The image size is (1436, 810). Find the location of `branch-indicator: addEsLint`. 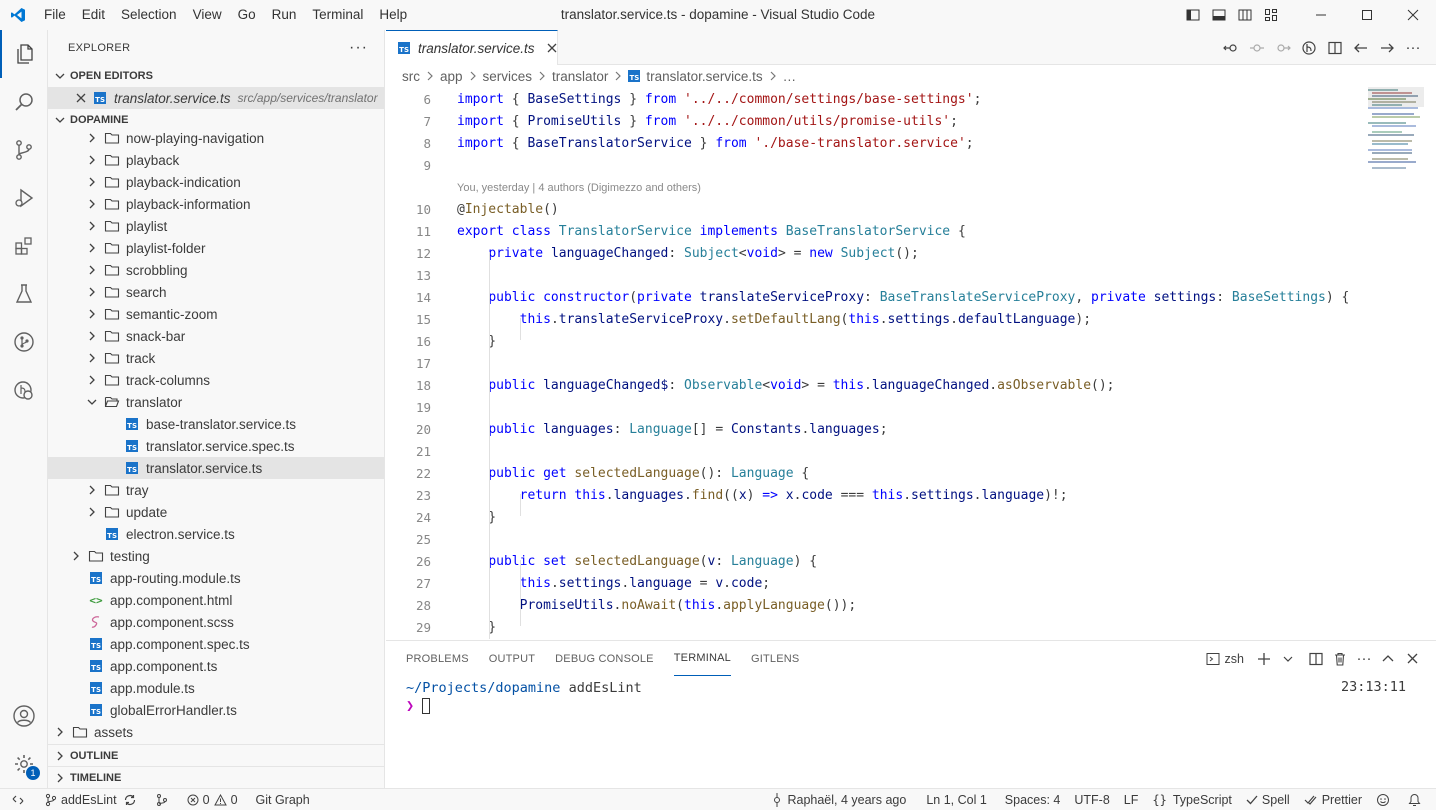

branch-indicator: addEsLint is located at coordinates (93, 799).